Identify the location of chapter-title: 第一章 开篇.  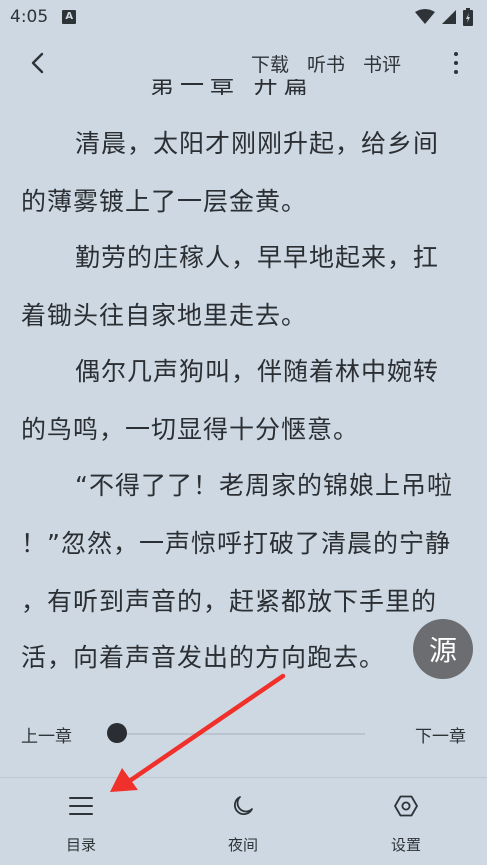
(243, 87).